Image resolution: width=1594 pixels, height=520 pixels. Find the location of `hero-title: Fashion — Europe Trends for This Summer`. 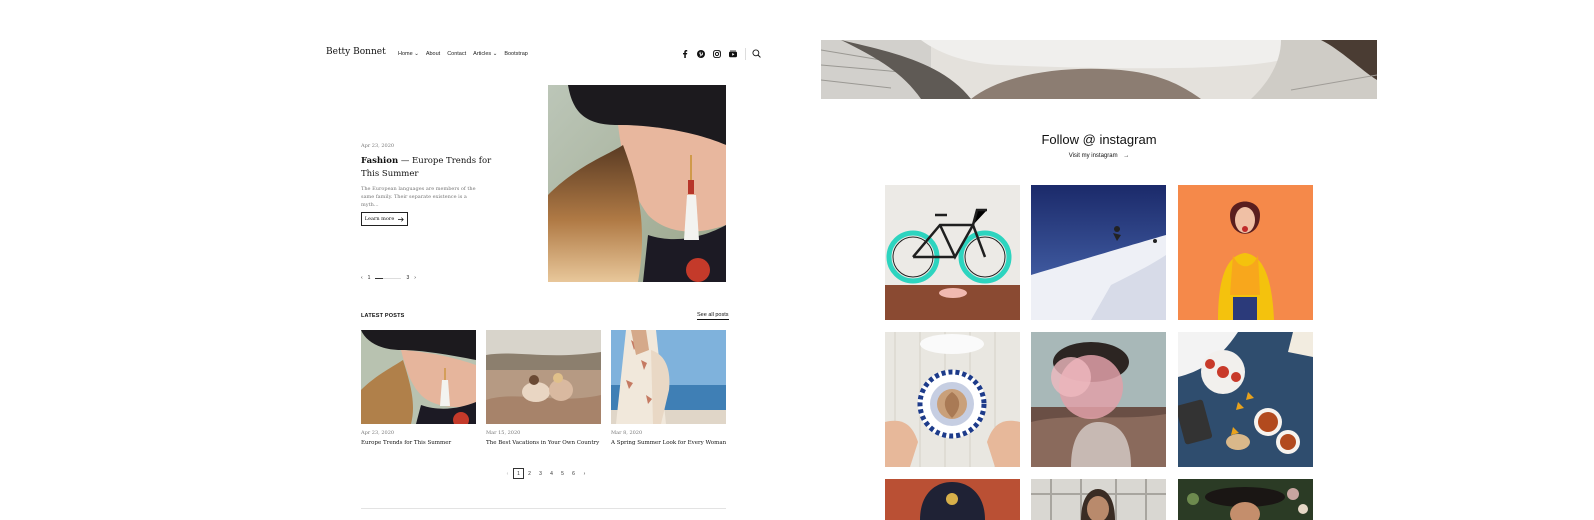

hero-title: Fashion — Europe Trends for This Summer is located at coordinates (436, 168).